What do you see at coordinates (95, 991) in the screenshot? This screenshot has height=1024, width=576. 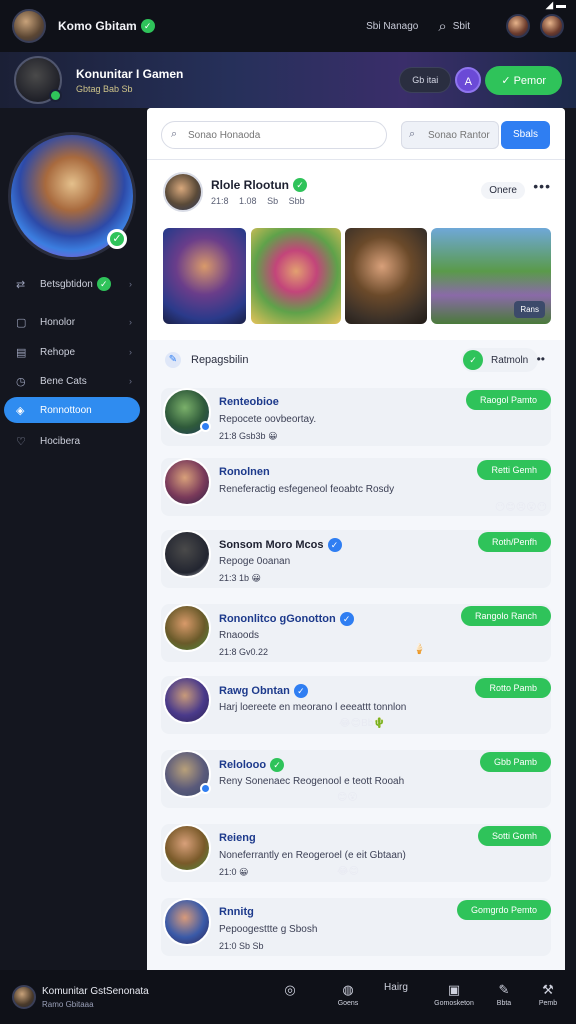 I see `bottom-user-name: Komunitar GstSenonata` at bounding box center [95, 991].